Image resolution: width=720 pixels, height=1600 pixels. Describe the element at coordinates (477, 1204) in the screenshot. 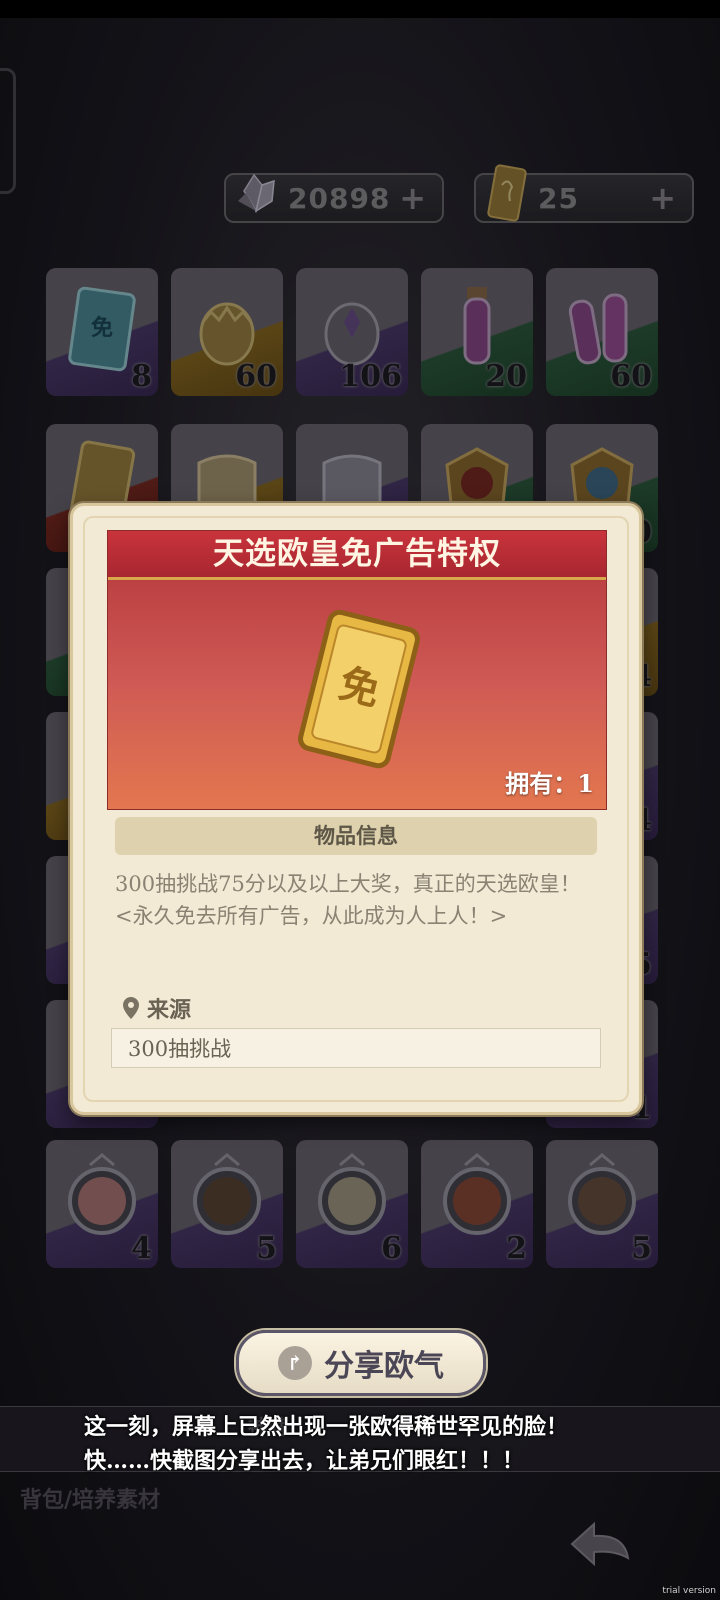

I see `inventory-slot: 2` at that location.